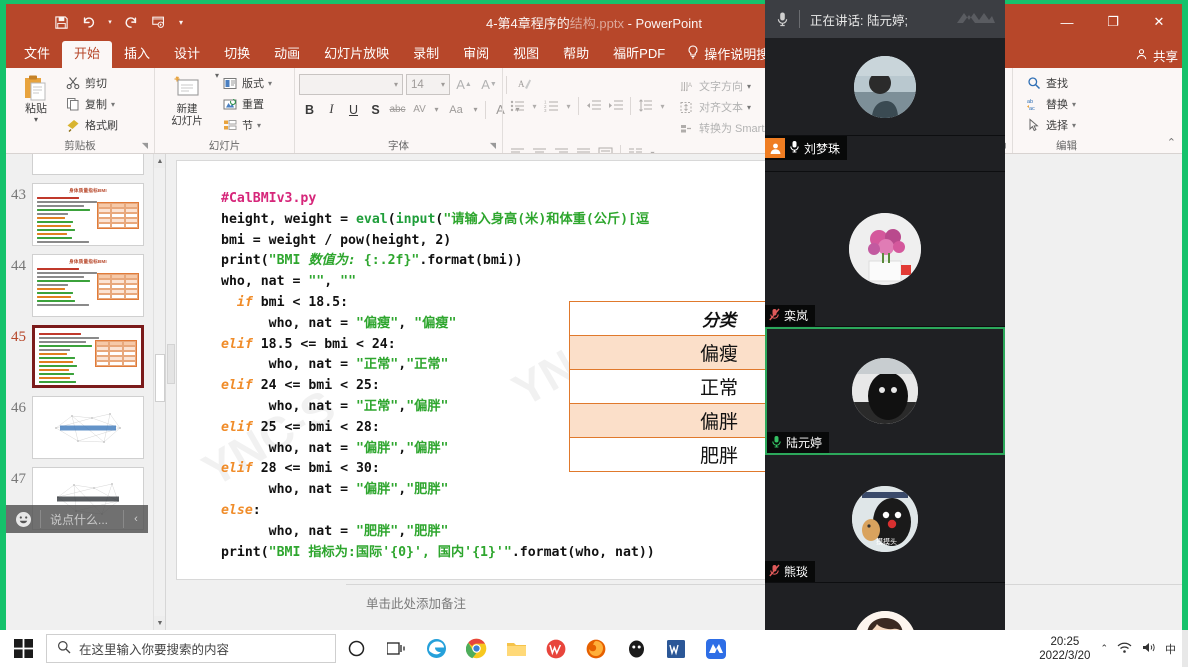 The image size is (1188, 667). I want to click on participant-tile: 刘梦珠, so click(885, 154).